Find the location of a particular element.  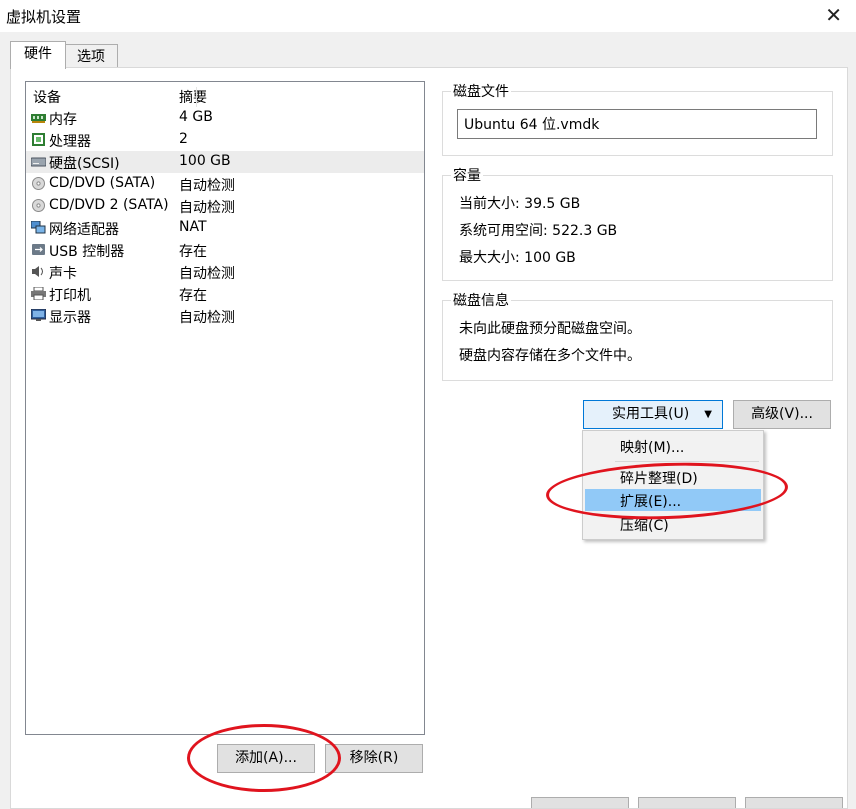

menu-item-compact: 压缩(C) is located at coordinates (673, 524).